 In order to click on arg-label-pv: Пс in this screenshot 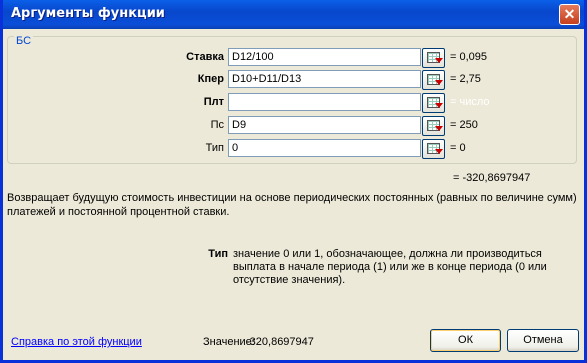, I will do `click(217, 125)`.